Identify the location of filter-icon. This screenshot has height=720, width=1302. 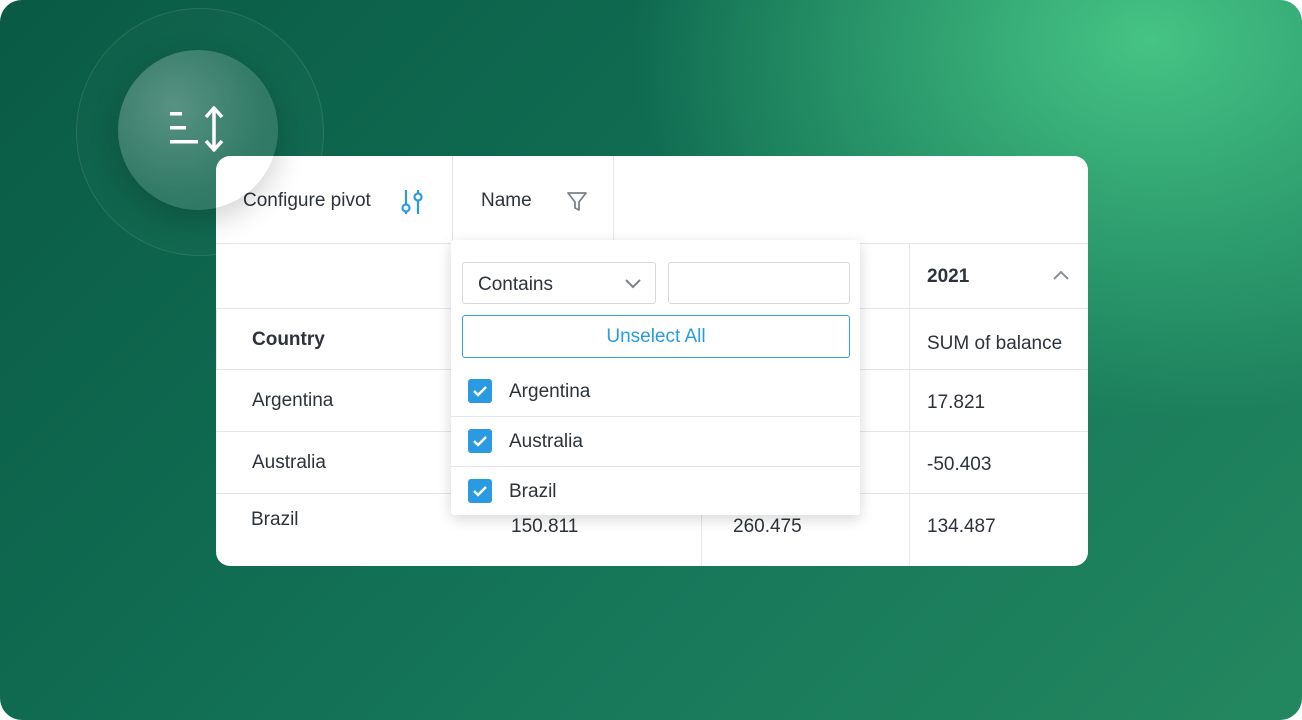
(577, 202).